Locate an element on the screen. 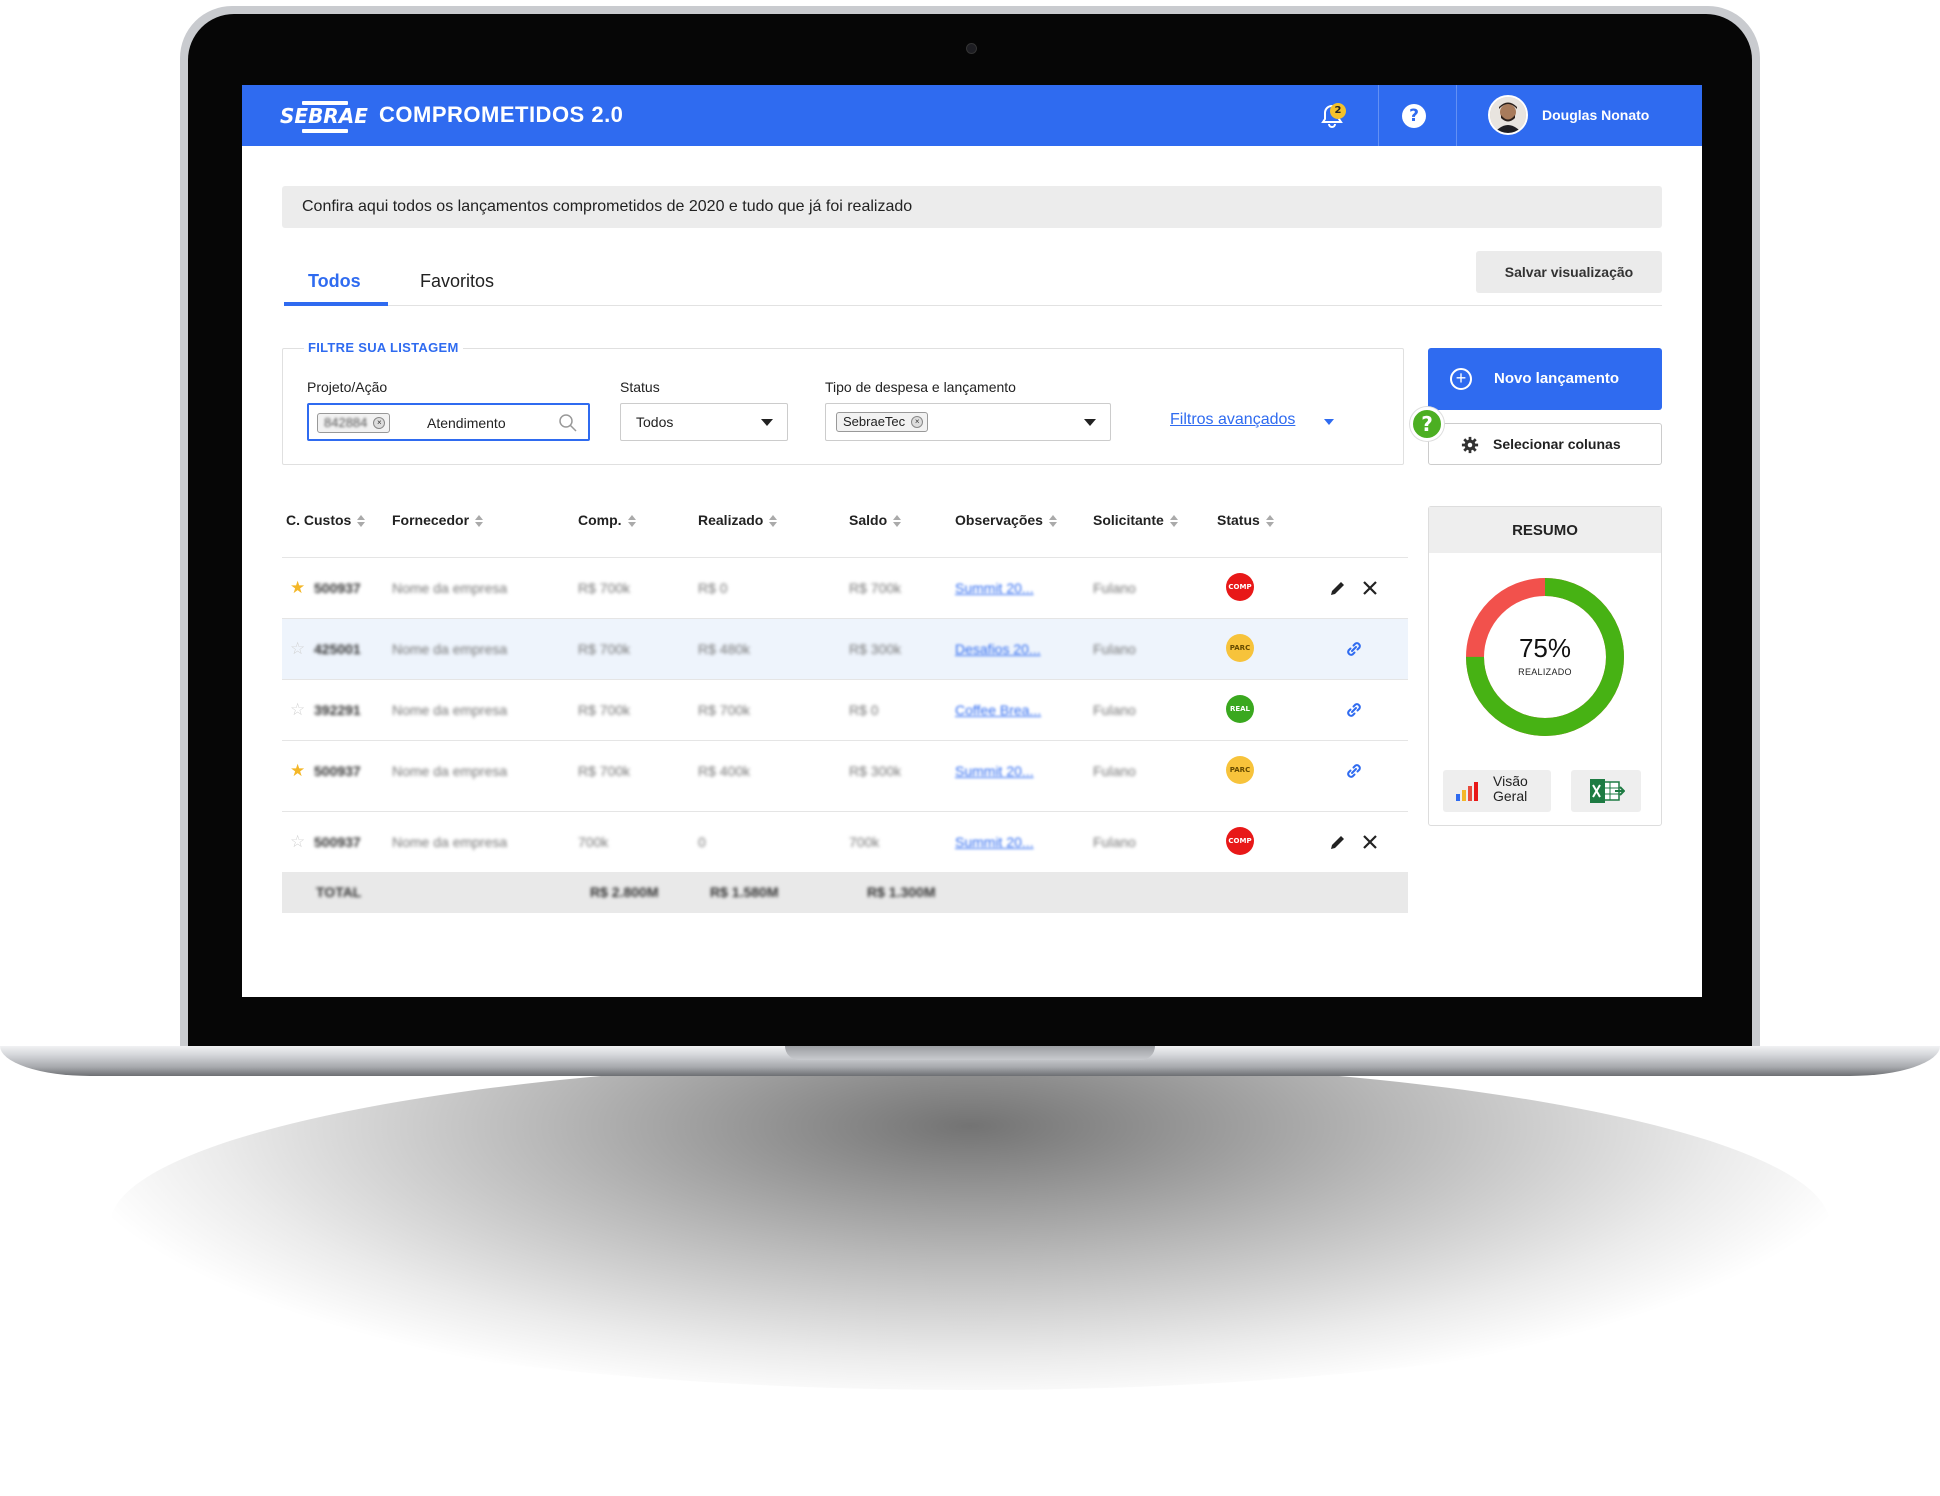 Image resolution: width=1940 pixels, height=1496 pixels. tipo-label: Tipo de despesa e lançamento is located at coordinates (920, 387).